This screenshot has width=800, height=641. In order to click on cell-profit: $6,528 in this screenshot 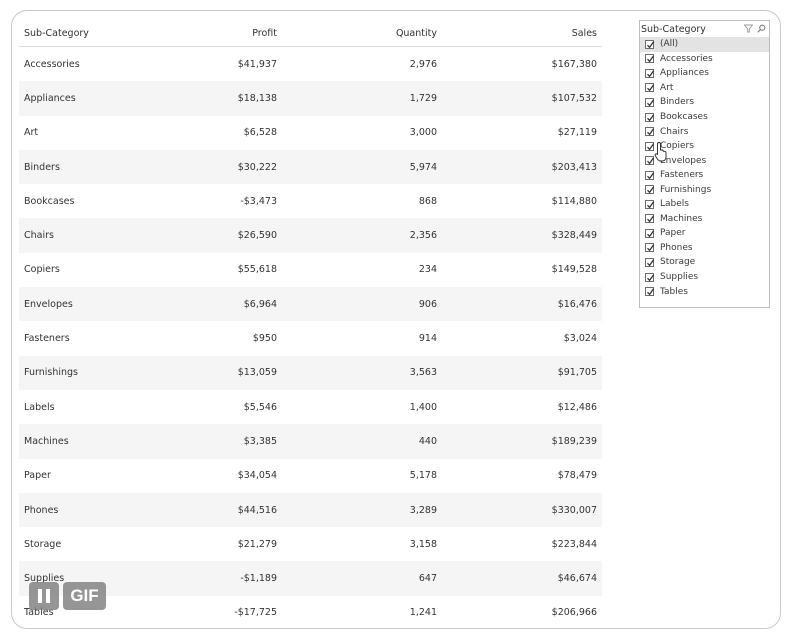, I will do `click(260, 133)`.